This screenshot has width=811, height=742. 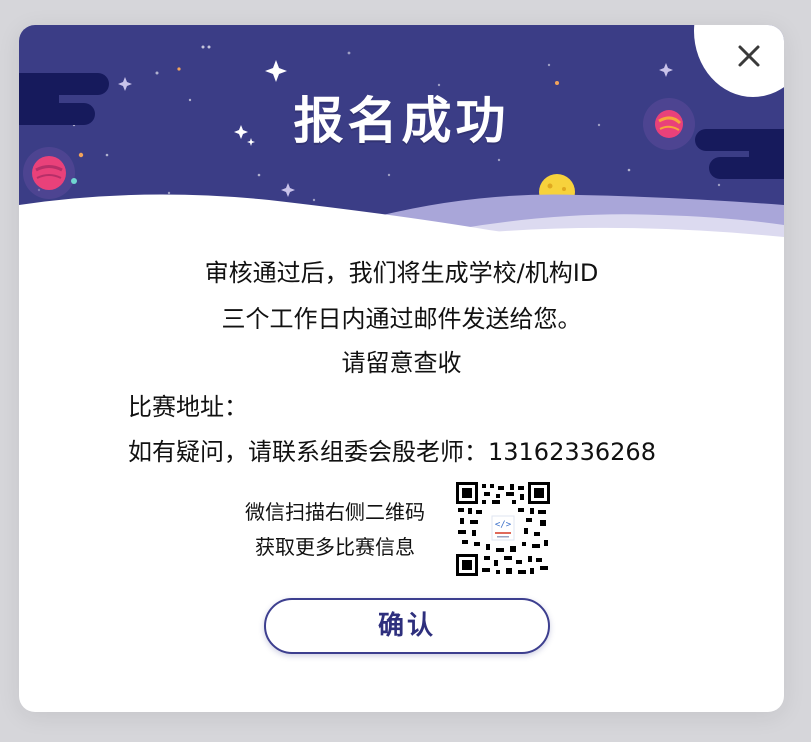 I want to click on message-line-1: 审核通过后，我们将生成学校/机构ID, so click(x=401, y=273).